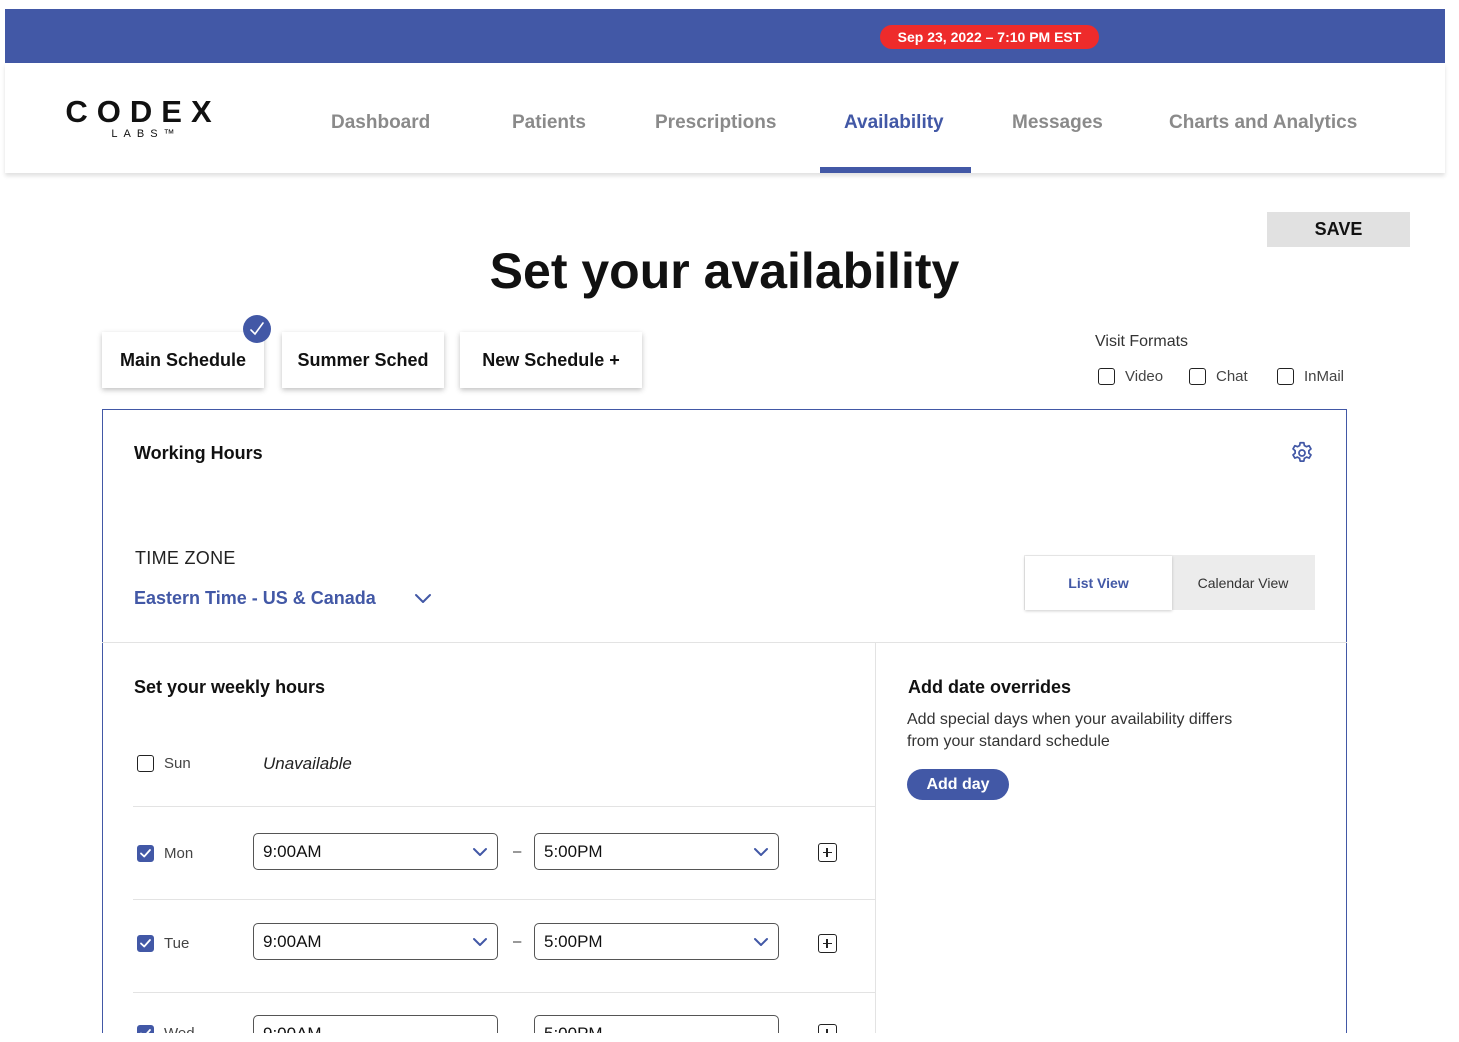 The height and width of the screenshot is (1042, 1459). Describe the element at coordinates (375, 941) in the screenshot. I see `tue-start-select: 9:00AM` at that location.